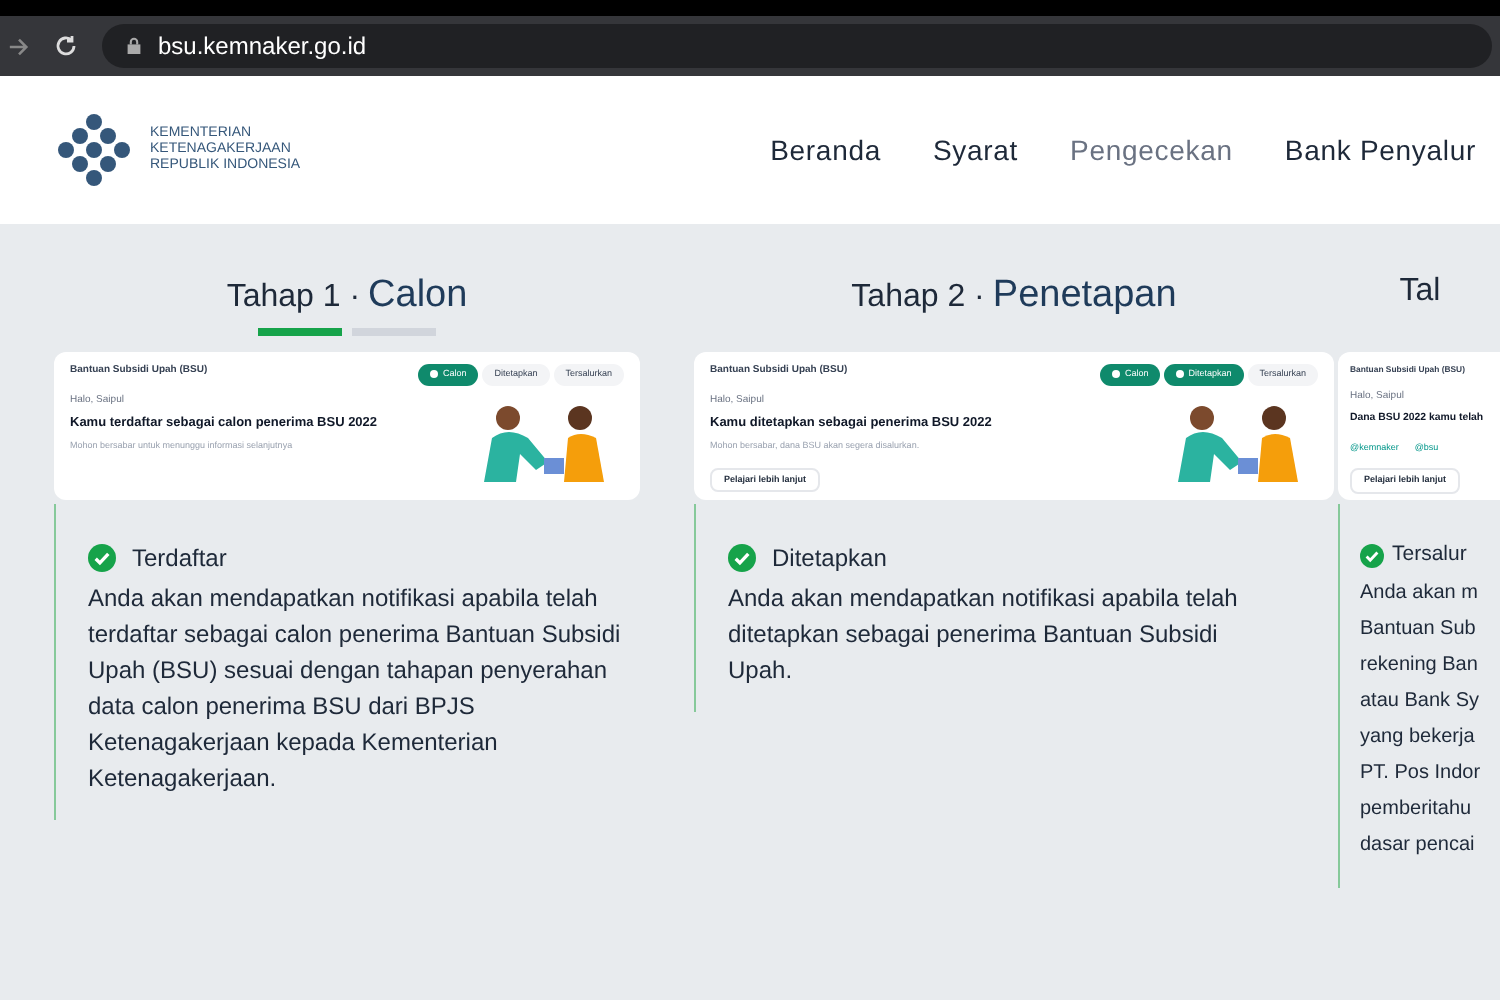 The height and width of the screenshot is (1000, 1500). Describe the element at coordinates (797, 46) in the screenshot. I see `address-bar: bsu.kemnaker.go.id` at that location.